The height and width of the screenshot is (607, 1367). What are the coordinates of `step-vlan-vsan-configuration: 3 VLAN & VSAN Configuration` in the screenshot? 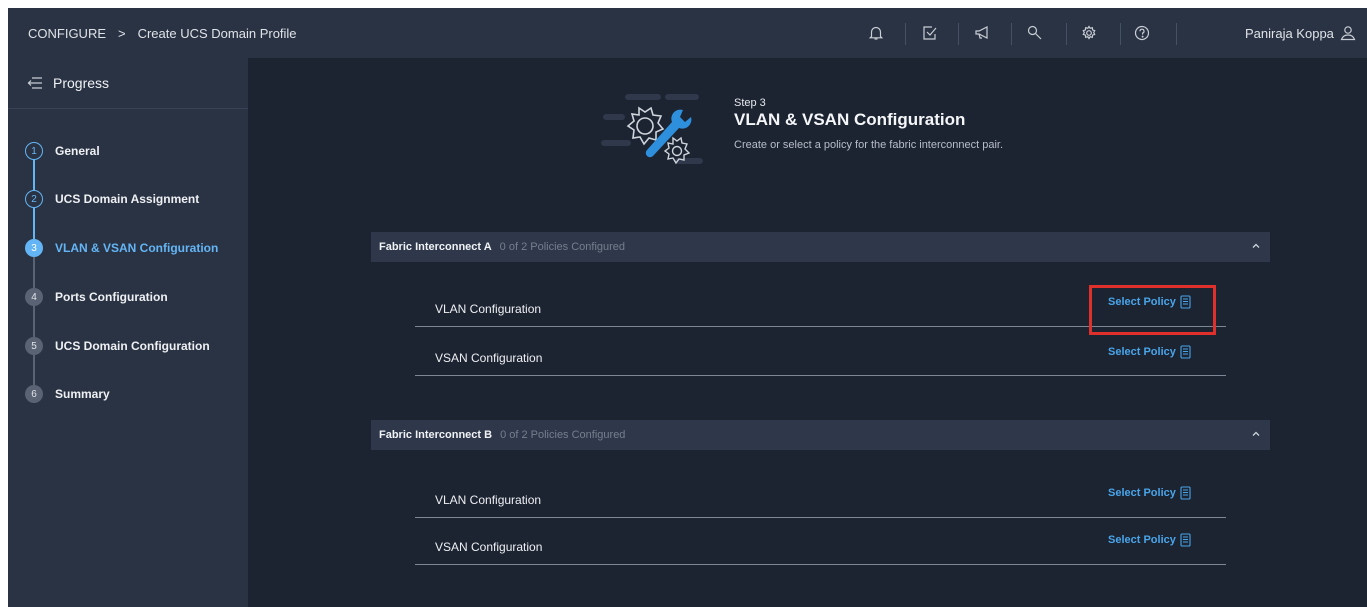 It's located at (121, 248).